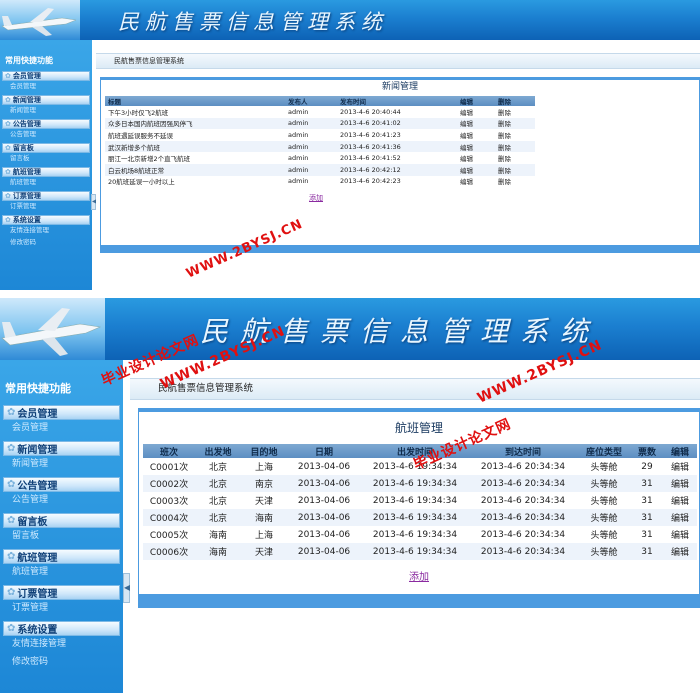 Image resolution: width=700 pixels, height=693 pixels. What do you see at coordinates (126, 588) in the screenshot?
I see `sidebar-collapse-toggle: ◀` at bounding box center [126, 588].